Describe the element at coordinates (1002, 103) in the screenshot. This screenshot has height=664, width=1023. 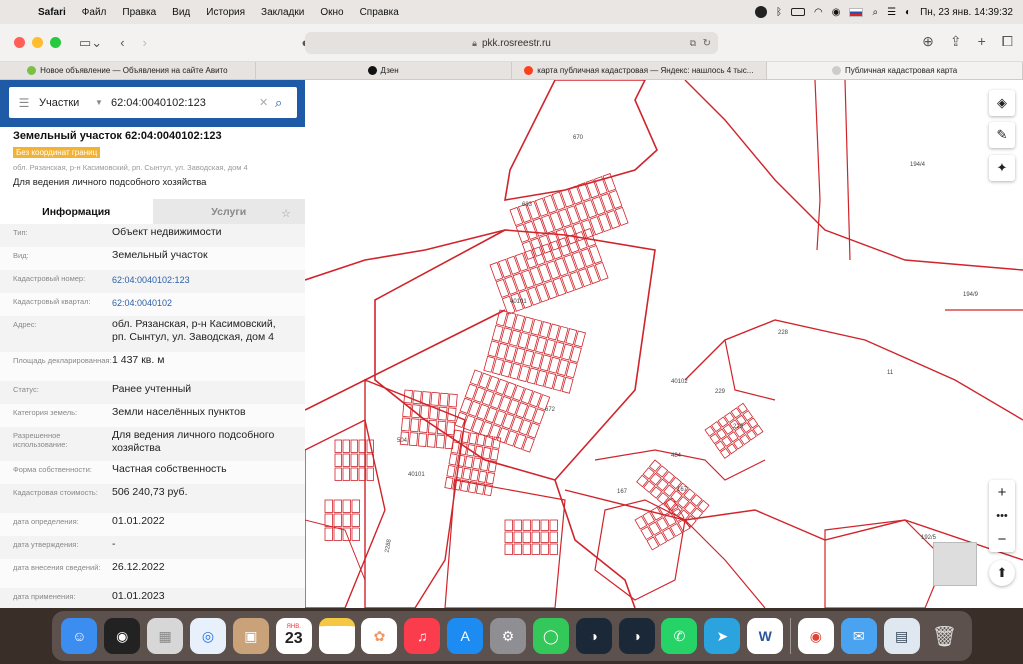
I see `layers-icon: ◈` at that location.